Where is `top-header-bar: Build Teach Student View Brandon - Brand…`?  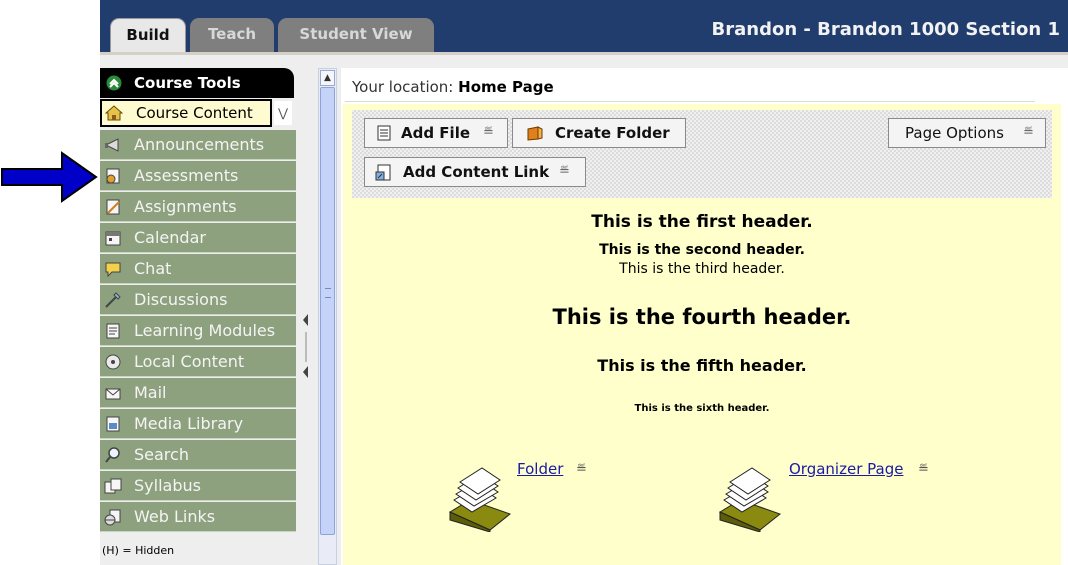
top-header-bar: Build Teach Student View Brandon - Brand… is located at coordinates (584, 26).